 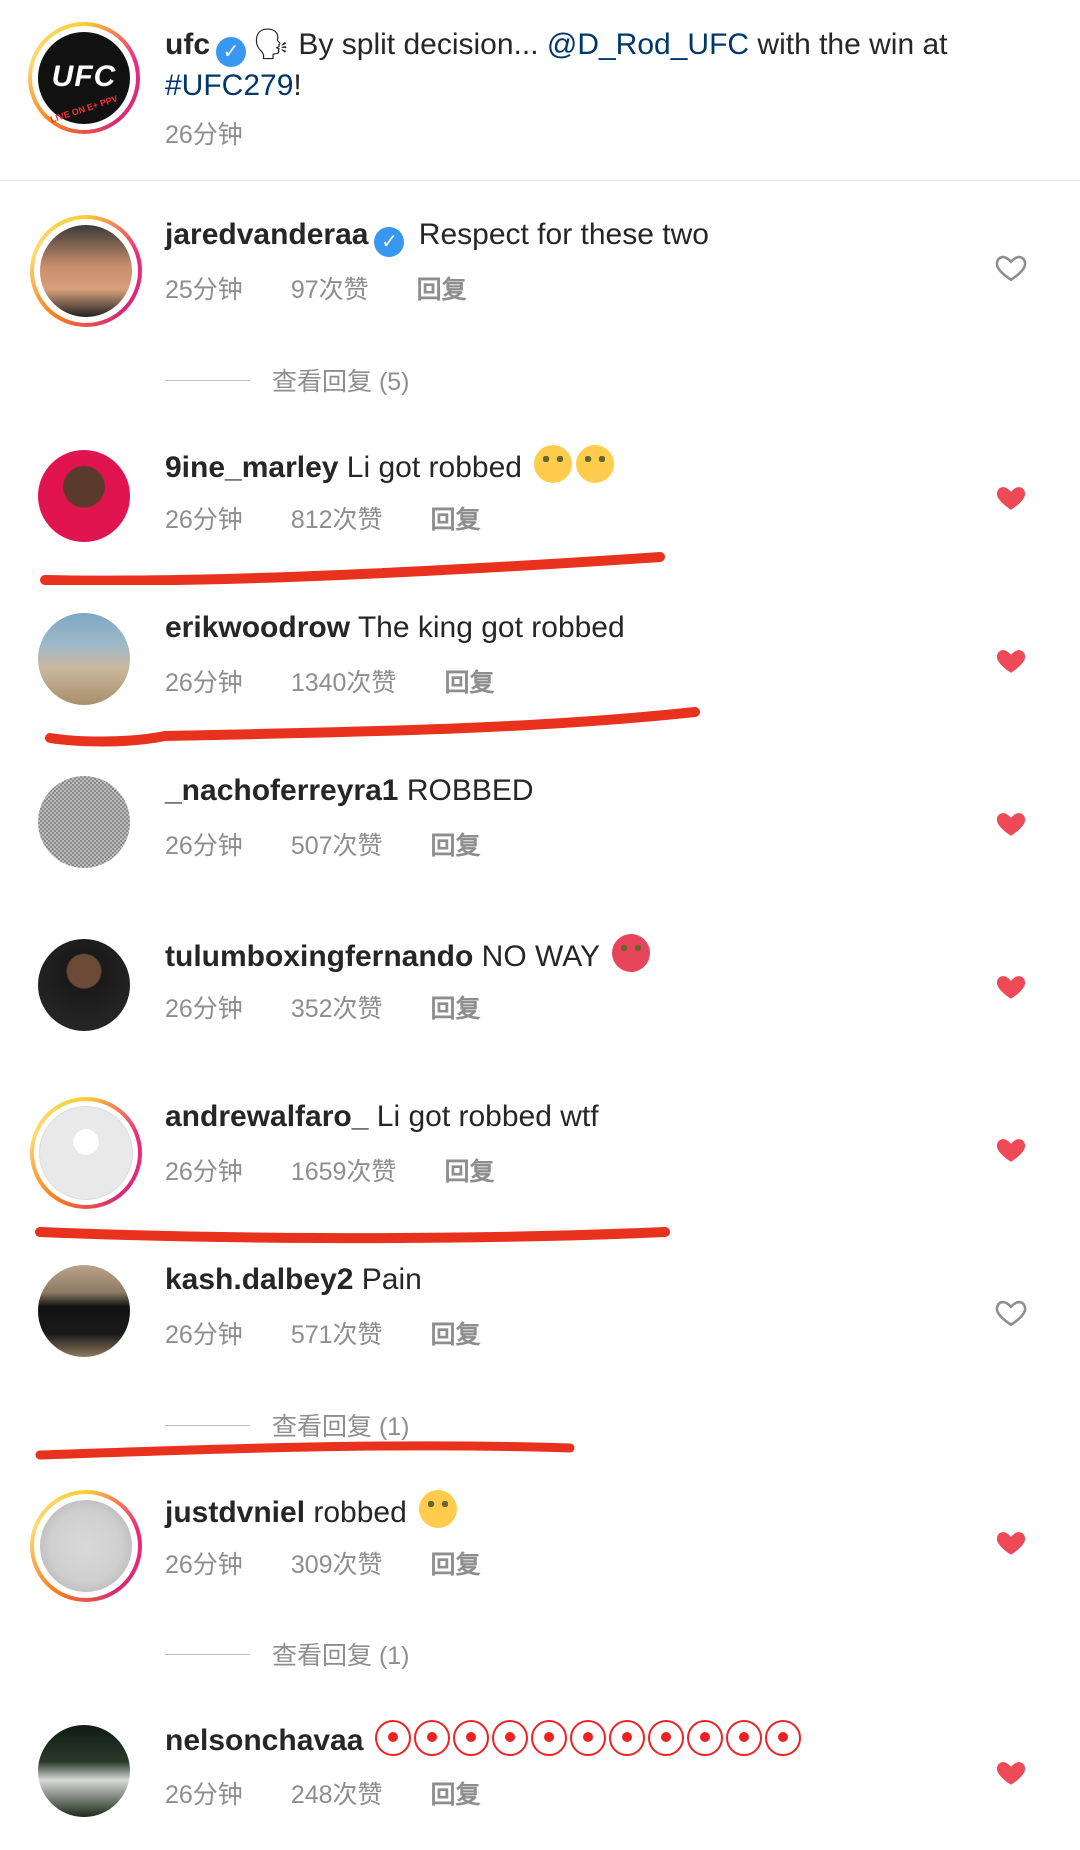 I want to click on comment-username: kash.dalbey2, so click(x=259, y=1279).